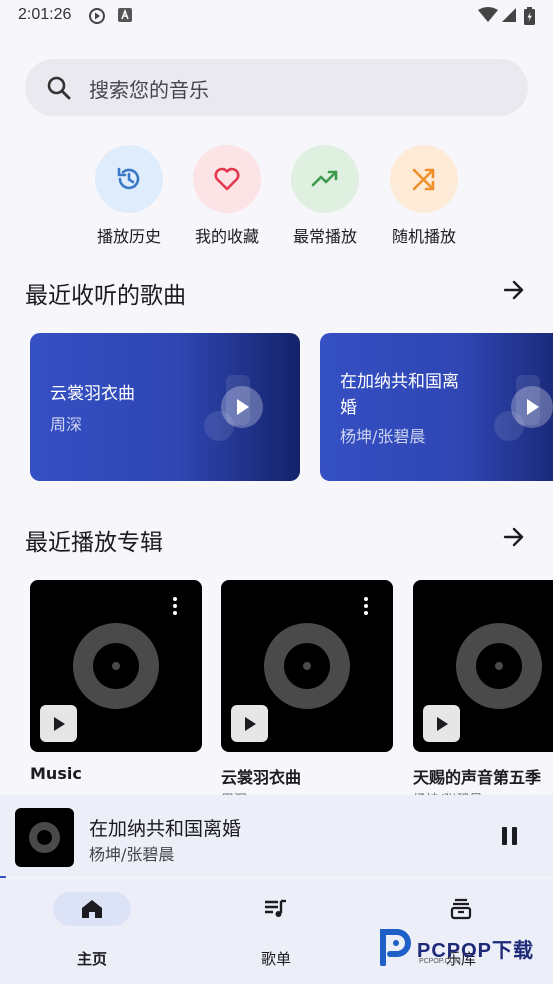  I want to click on quick-action-label: 随机播放, so click(423, 236).